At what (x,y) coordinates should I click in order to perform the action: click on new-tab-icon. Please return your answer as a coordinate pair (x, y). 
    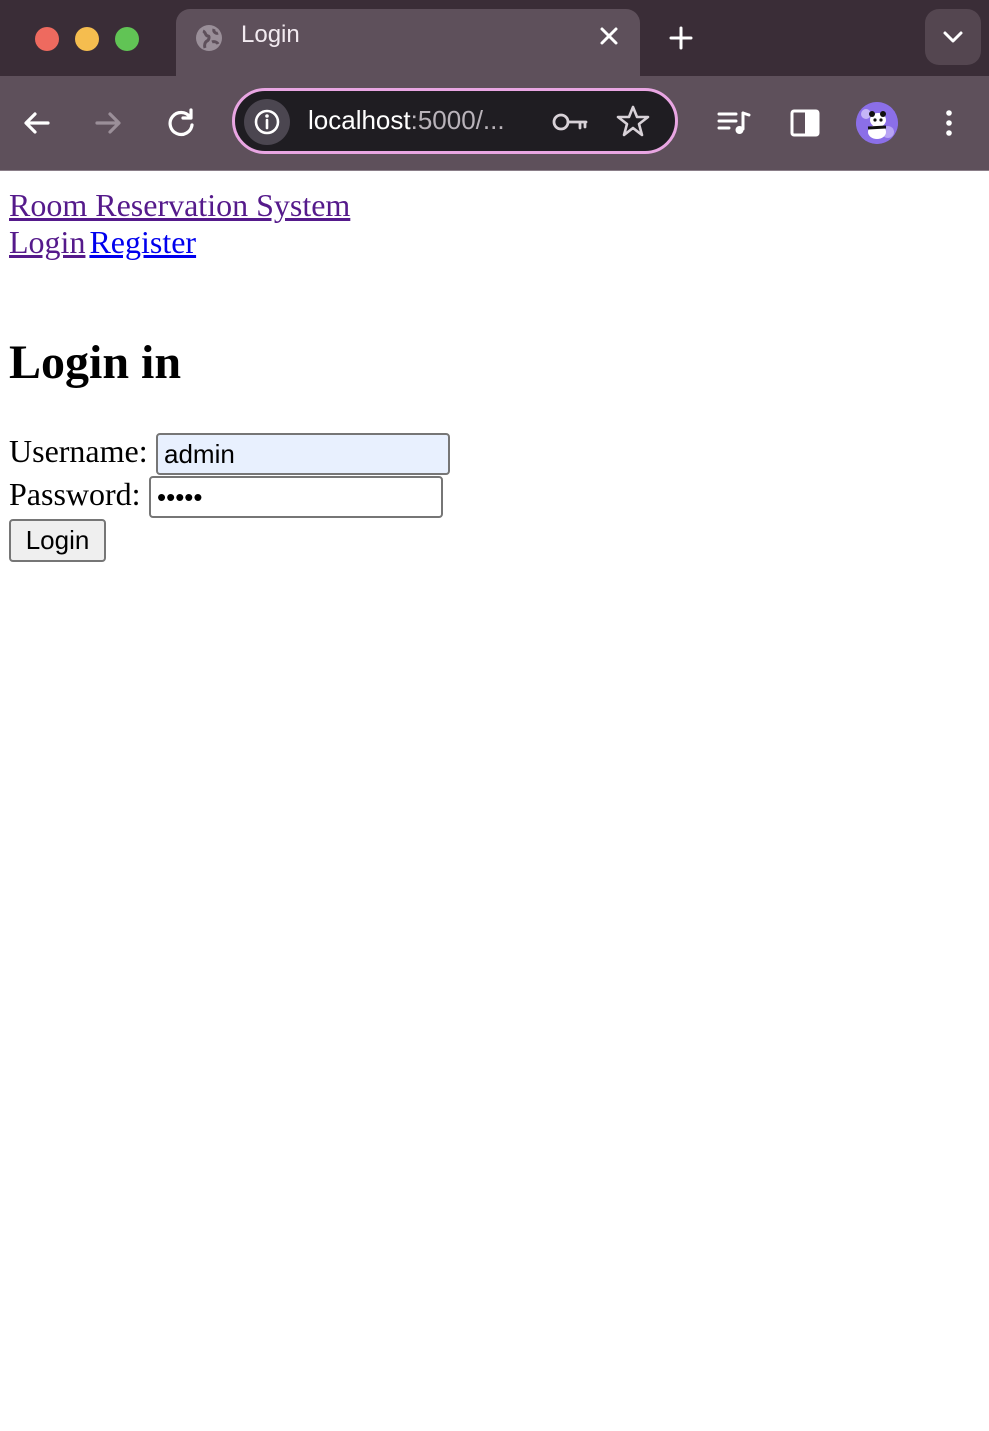
    Looking at the image, I should click on (681, 38).